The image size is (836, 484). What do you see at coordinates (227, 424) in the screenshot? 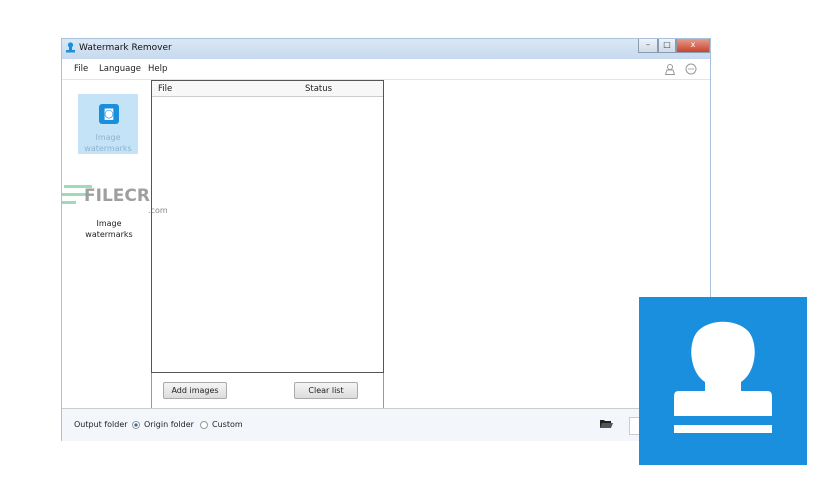
I see `custom-label: Custom` at bounding box center [227, 424].